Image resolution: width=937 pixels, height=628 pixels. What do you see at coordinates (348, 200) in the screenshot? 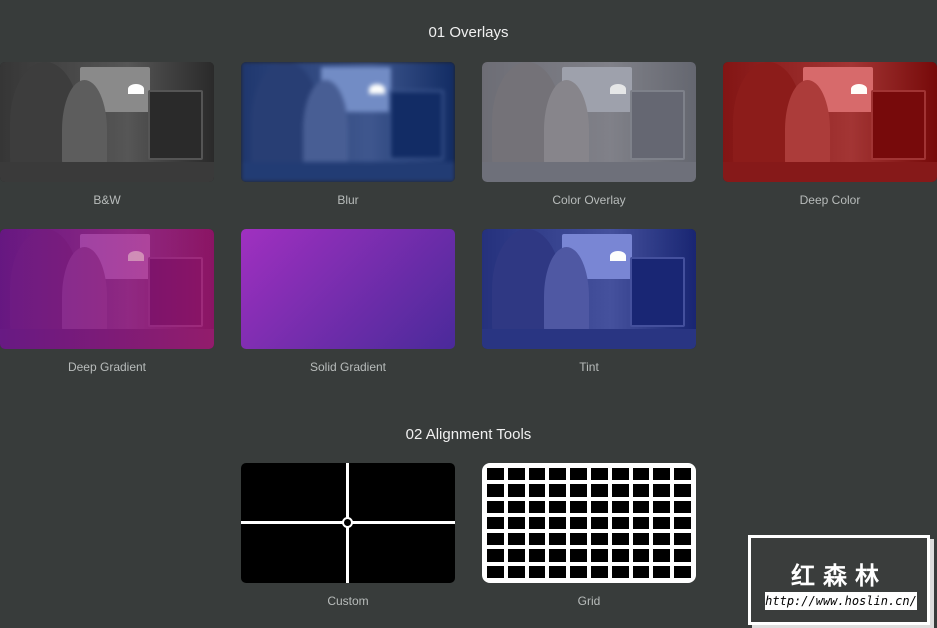
I see `overlay-label: Blur` at bounding box center [348, 200].